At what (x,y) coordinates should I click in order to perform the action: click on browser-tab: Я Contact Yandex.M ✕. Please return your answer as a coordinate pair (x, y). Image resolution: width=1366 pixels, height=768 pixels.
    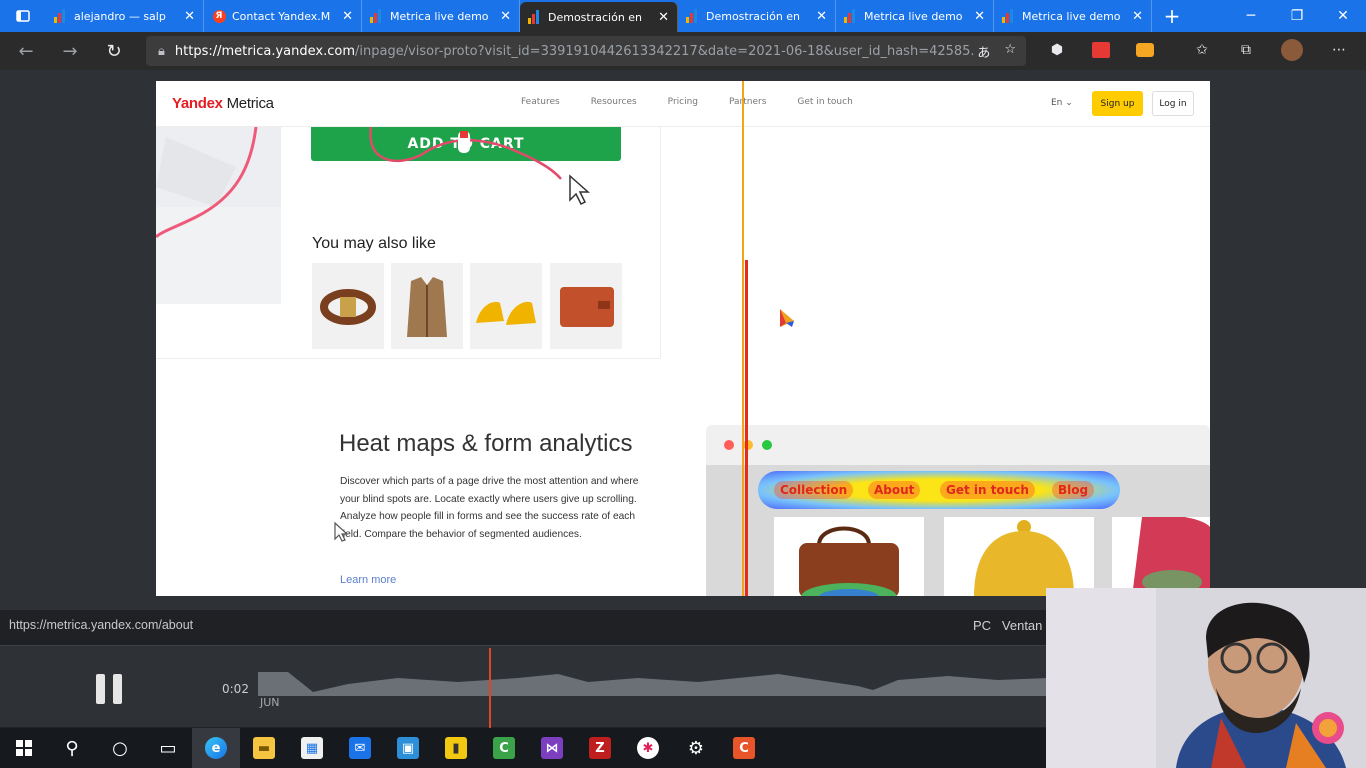
    Looking at the image, I should click on (283, 16).